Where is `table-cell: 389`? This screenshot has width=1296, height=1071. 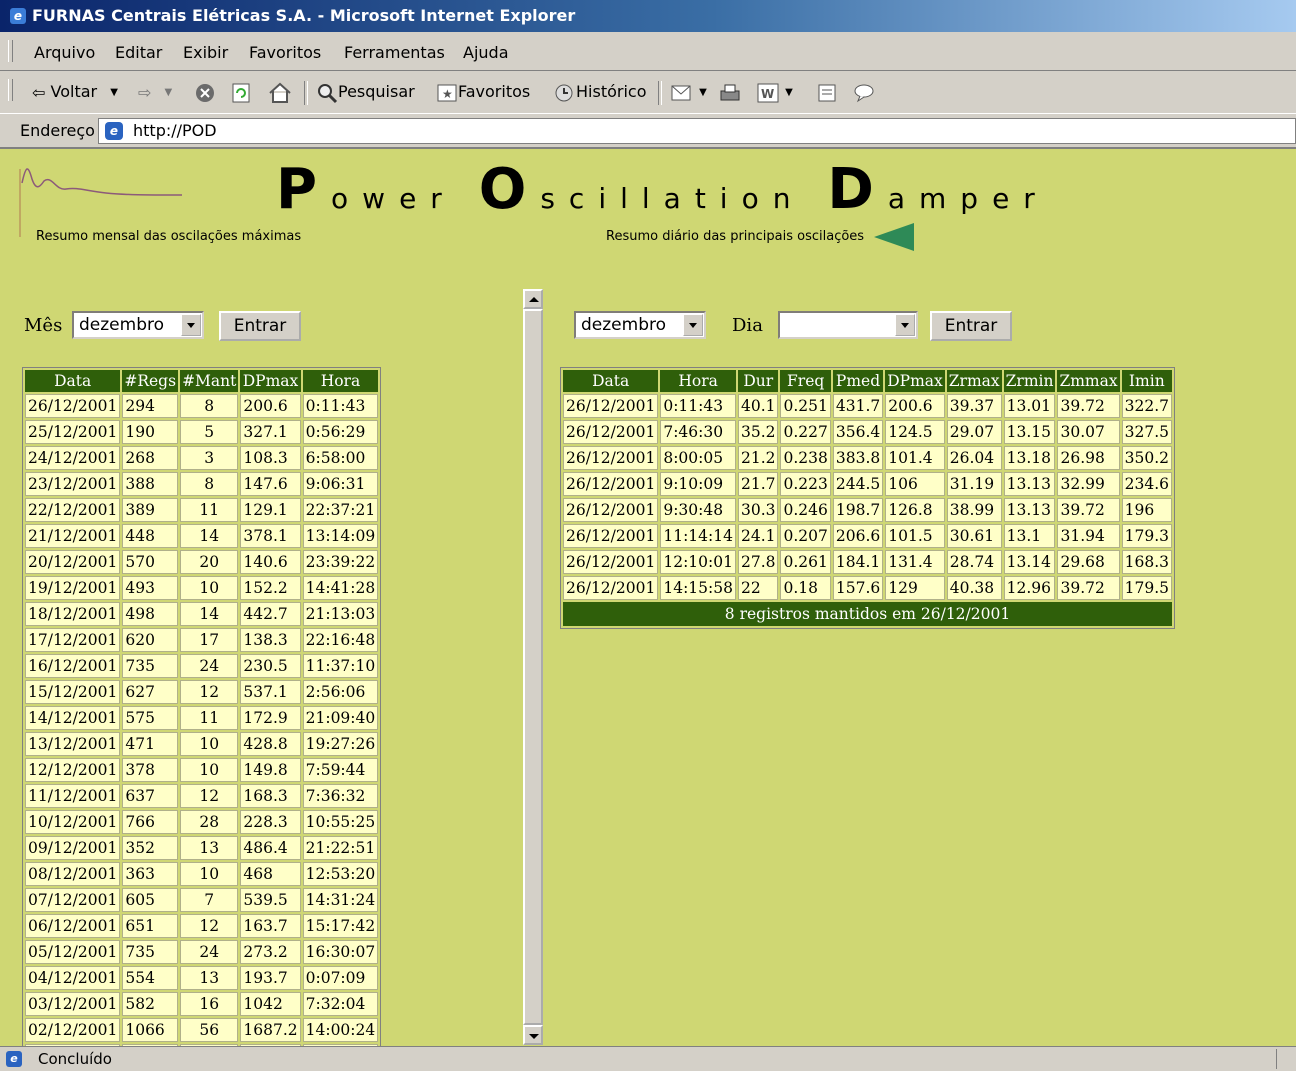
table-cell: 389 is located at coordinates (150, 510).